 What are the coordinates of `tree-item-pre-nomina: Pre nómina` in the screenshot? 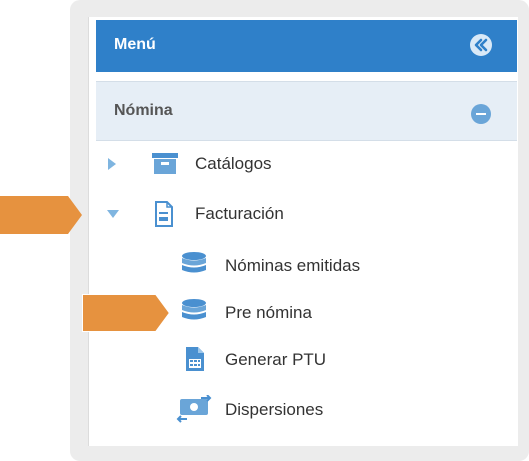 It's located at (305, 313).